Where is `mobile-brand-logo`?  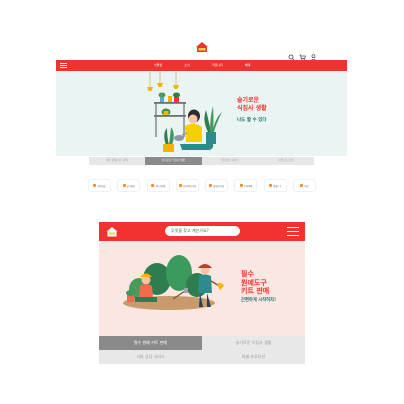
mobile-brand-logo is located at coordinates (112, 231).